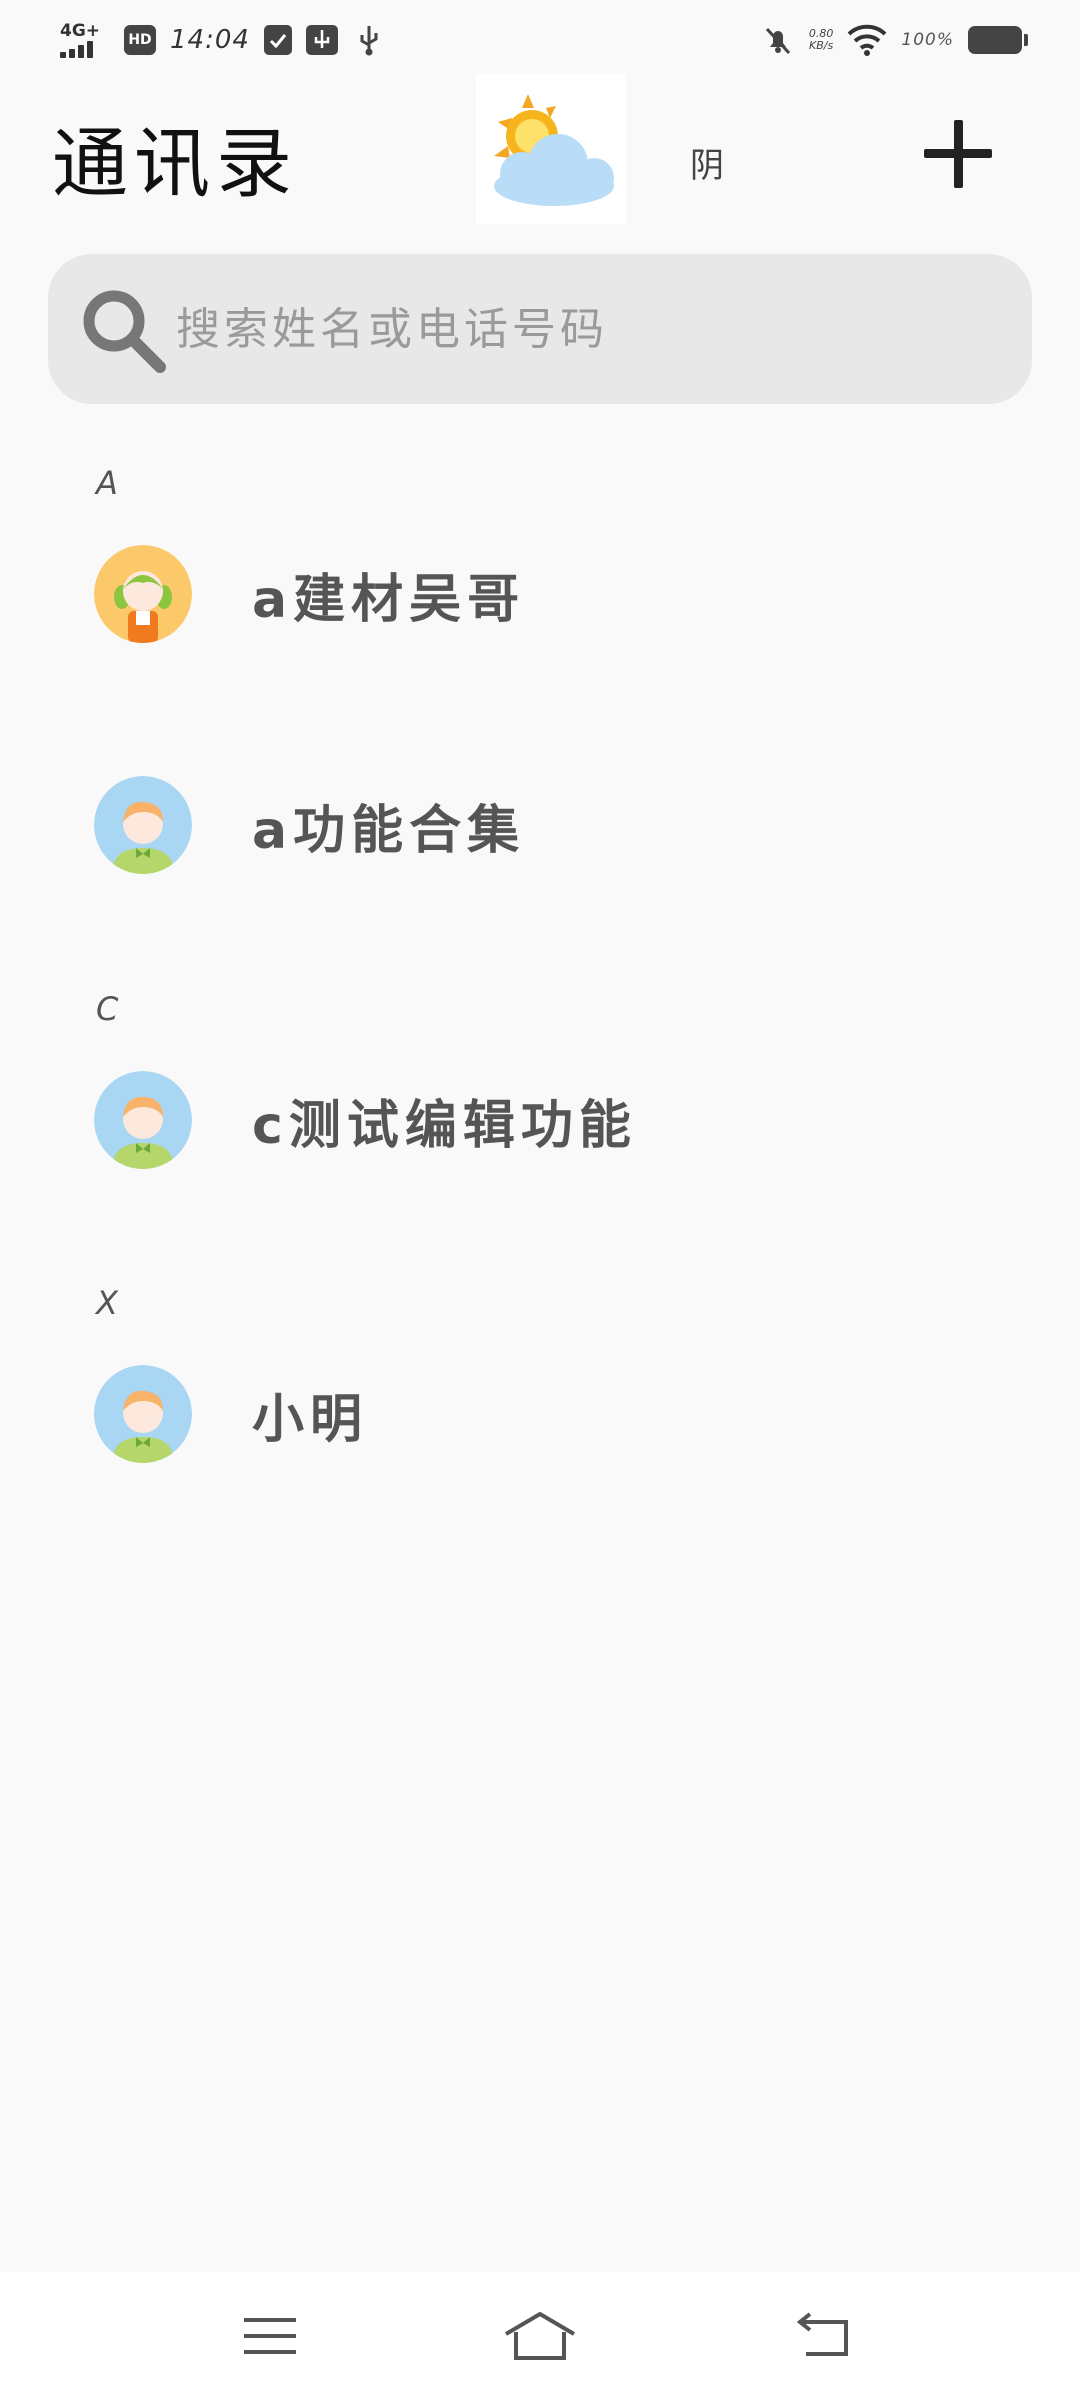 This screenshot has height=2400, width=1080. I want to click on home-button, so click(540, 2336).